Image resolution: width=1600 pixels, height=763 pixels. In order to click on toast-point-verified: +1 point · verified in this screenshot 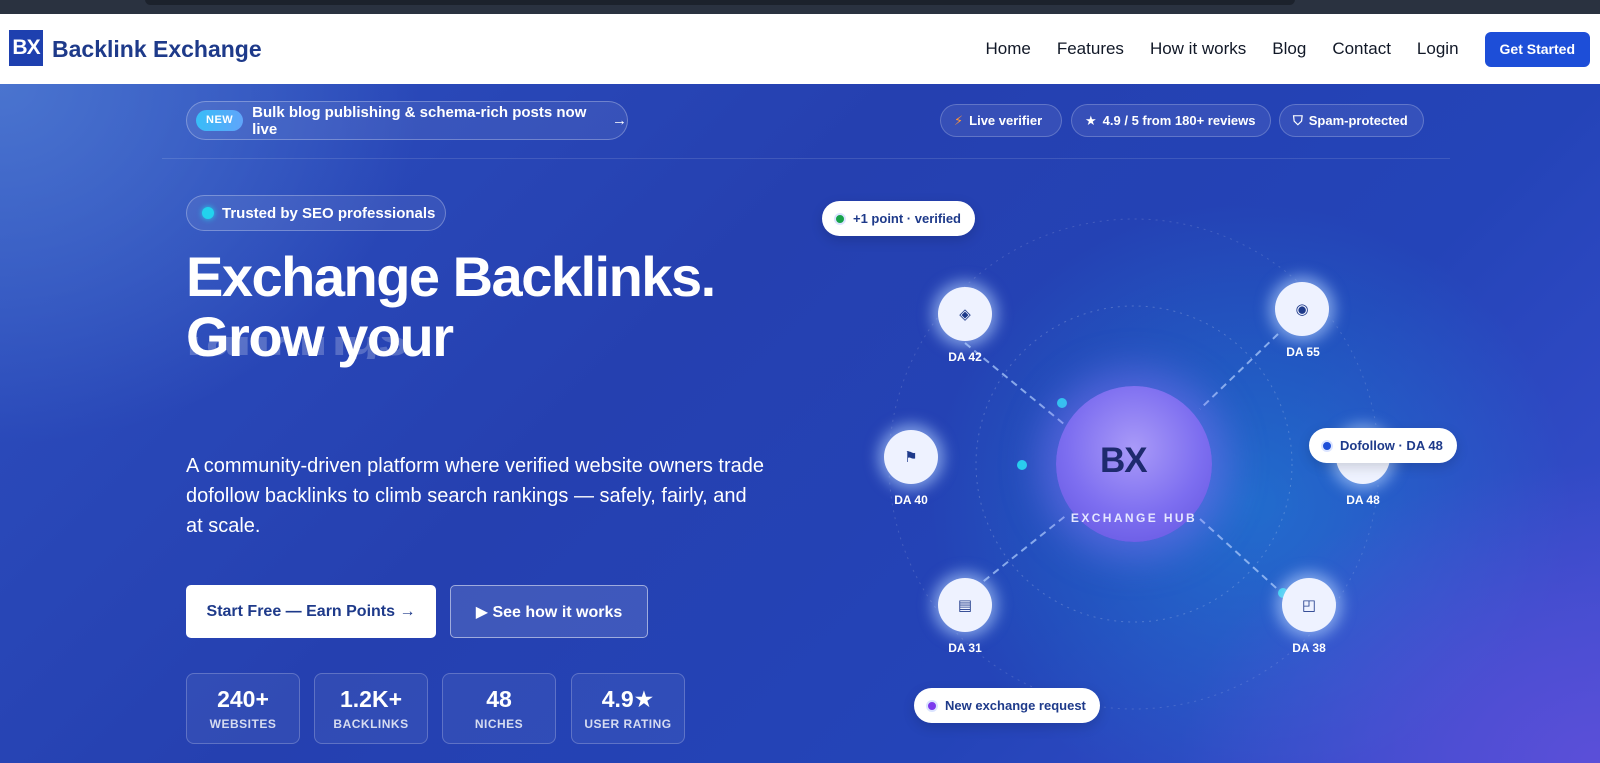, I will do `click(898, 218)`.